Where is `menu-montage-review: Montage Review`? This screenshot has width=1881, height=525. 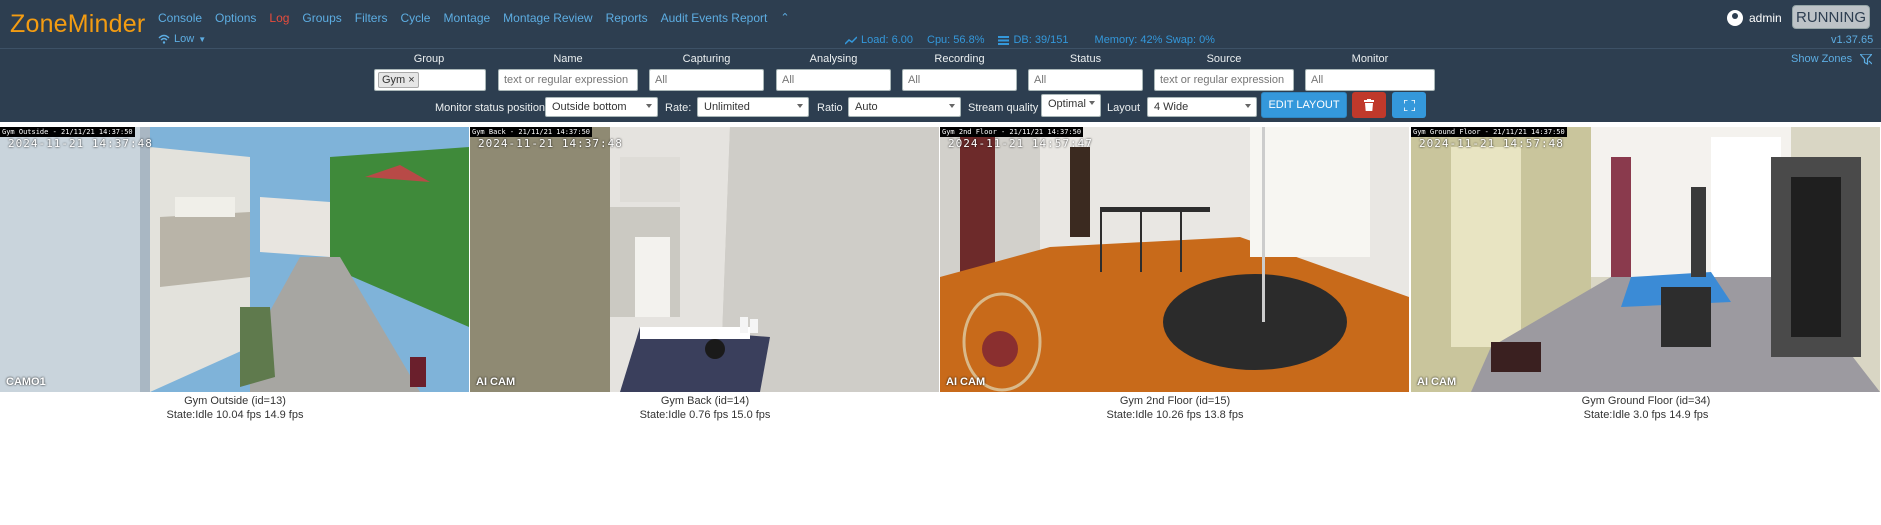
menu-montage-review: Montage Review is located at coordinates (547, 18).